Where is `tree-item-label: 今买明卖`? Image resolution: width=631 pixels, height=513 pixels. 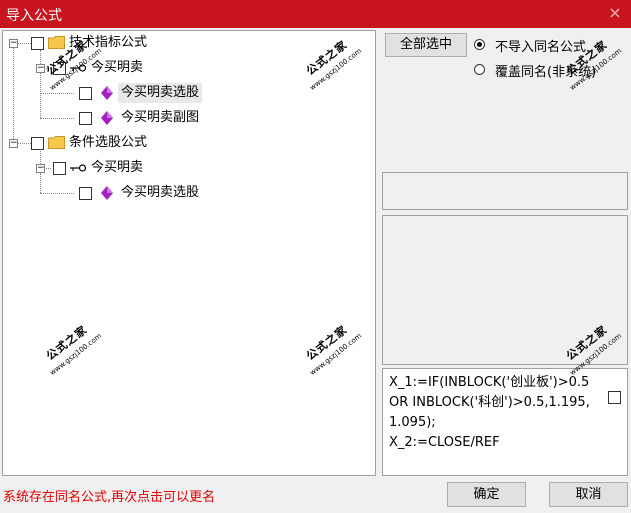
tree-item-label: 今买明卖 is located at coordinates (117, 167).